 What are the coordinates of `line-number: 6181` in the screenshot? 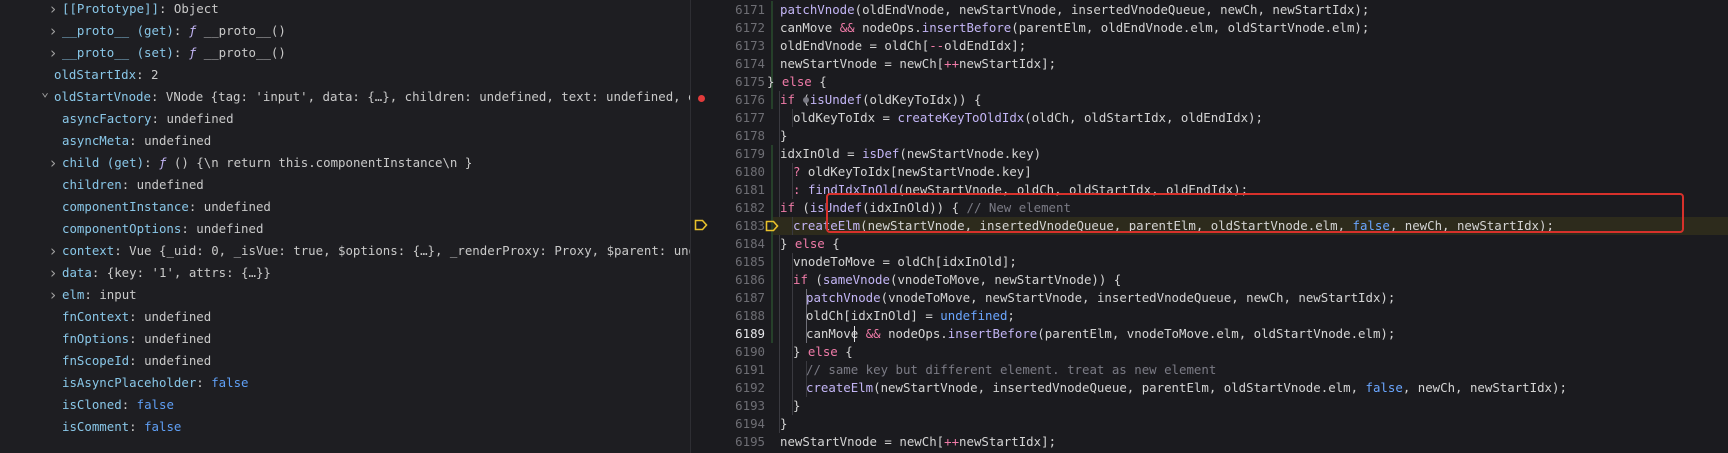 It's located at (739, 190).